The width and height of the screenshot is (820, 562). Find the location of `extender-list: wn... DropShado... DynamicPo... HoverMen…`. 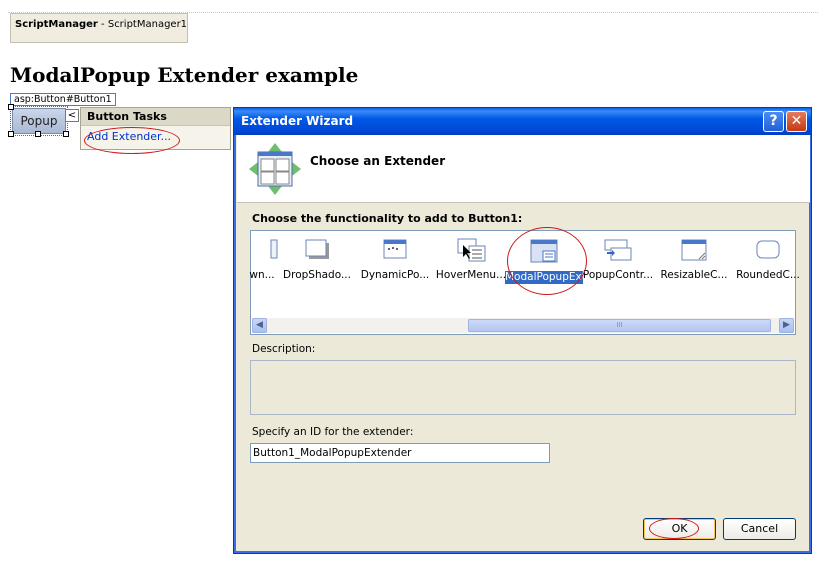

extender-list: wn... DropShado... DynamicPo... HoverMen… is located at coordinates (524, 282).